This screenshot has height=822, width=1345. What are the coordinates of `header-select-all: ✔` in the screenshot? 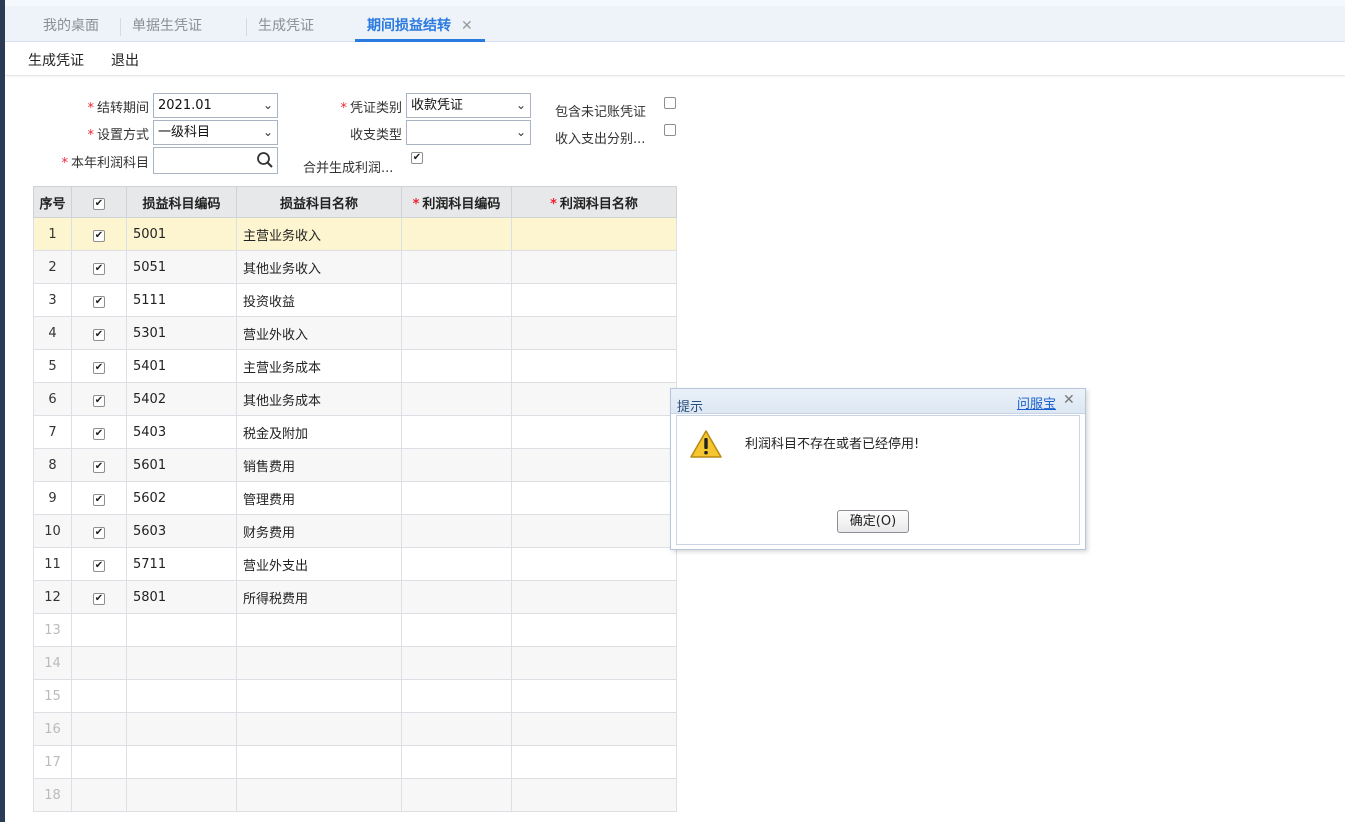 It's located at (99, 202).